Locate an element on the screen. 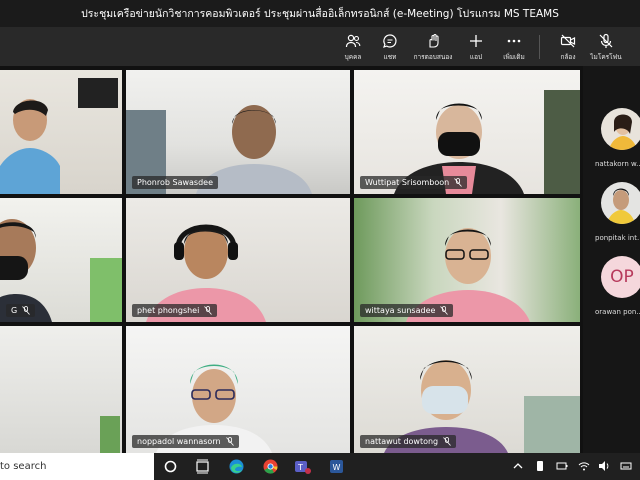 This screenshot has width=640, height=480. taskbar: to search T W is located at coordinates (320, 466).